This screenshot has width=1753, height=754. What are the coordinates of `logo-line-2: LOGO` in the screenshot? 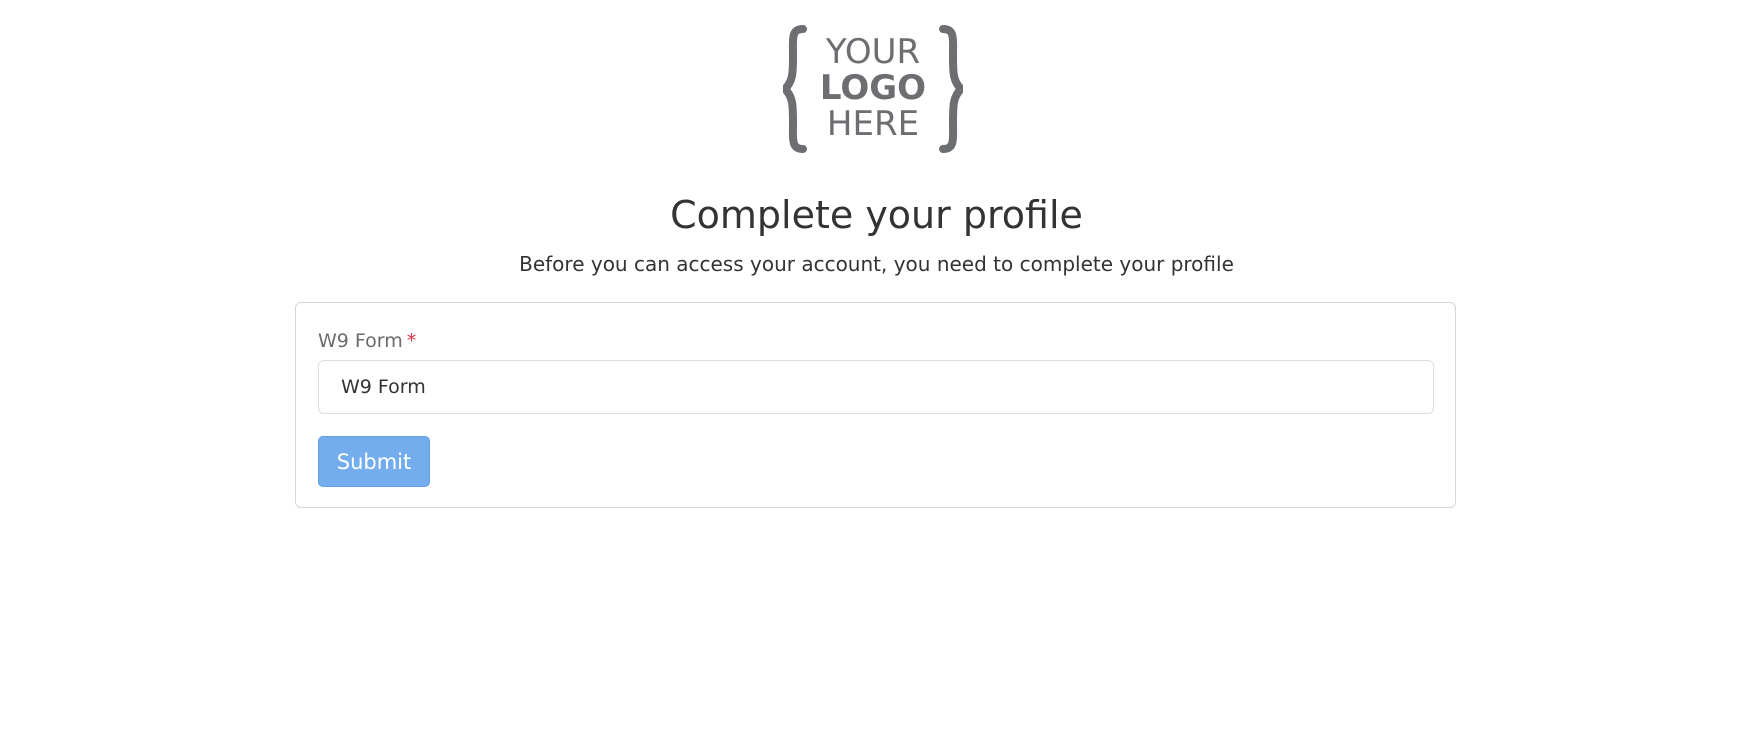 It's located at (873, 88).